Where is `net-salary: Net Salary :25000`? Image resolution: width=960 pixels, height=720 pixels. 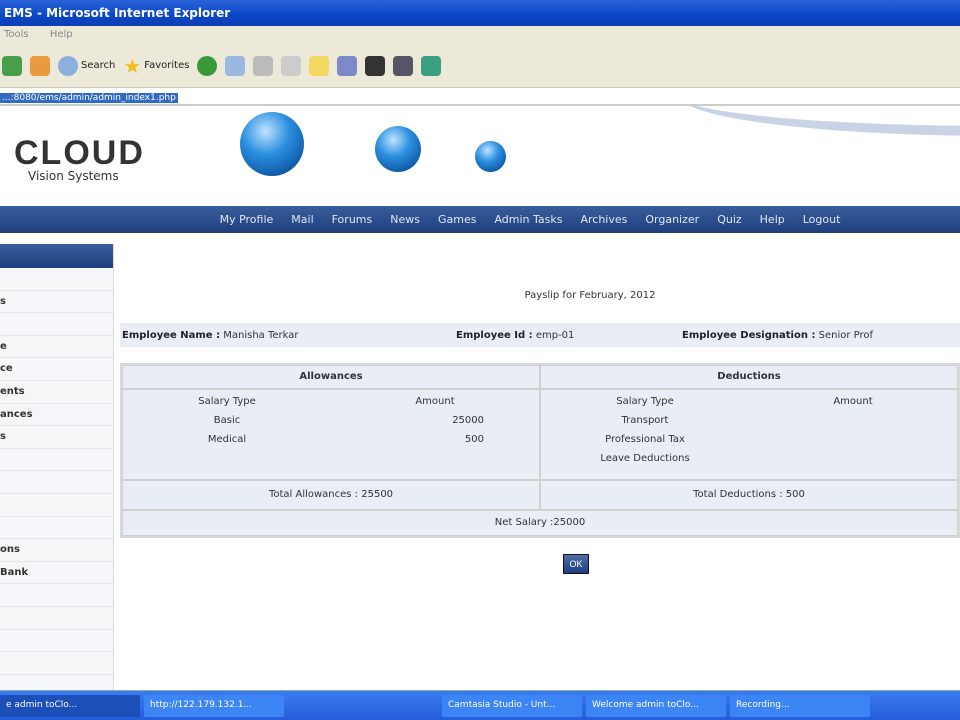
net-salary: Net Salary :25000 is located at coordinates (540, 523).